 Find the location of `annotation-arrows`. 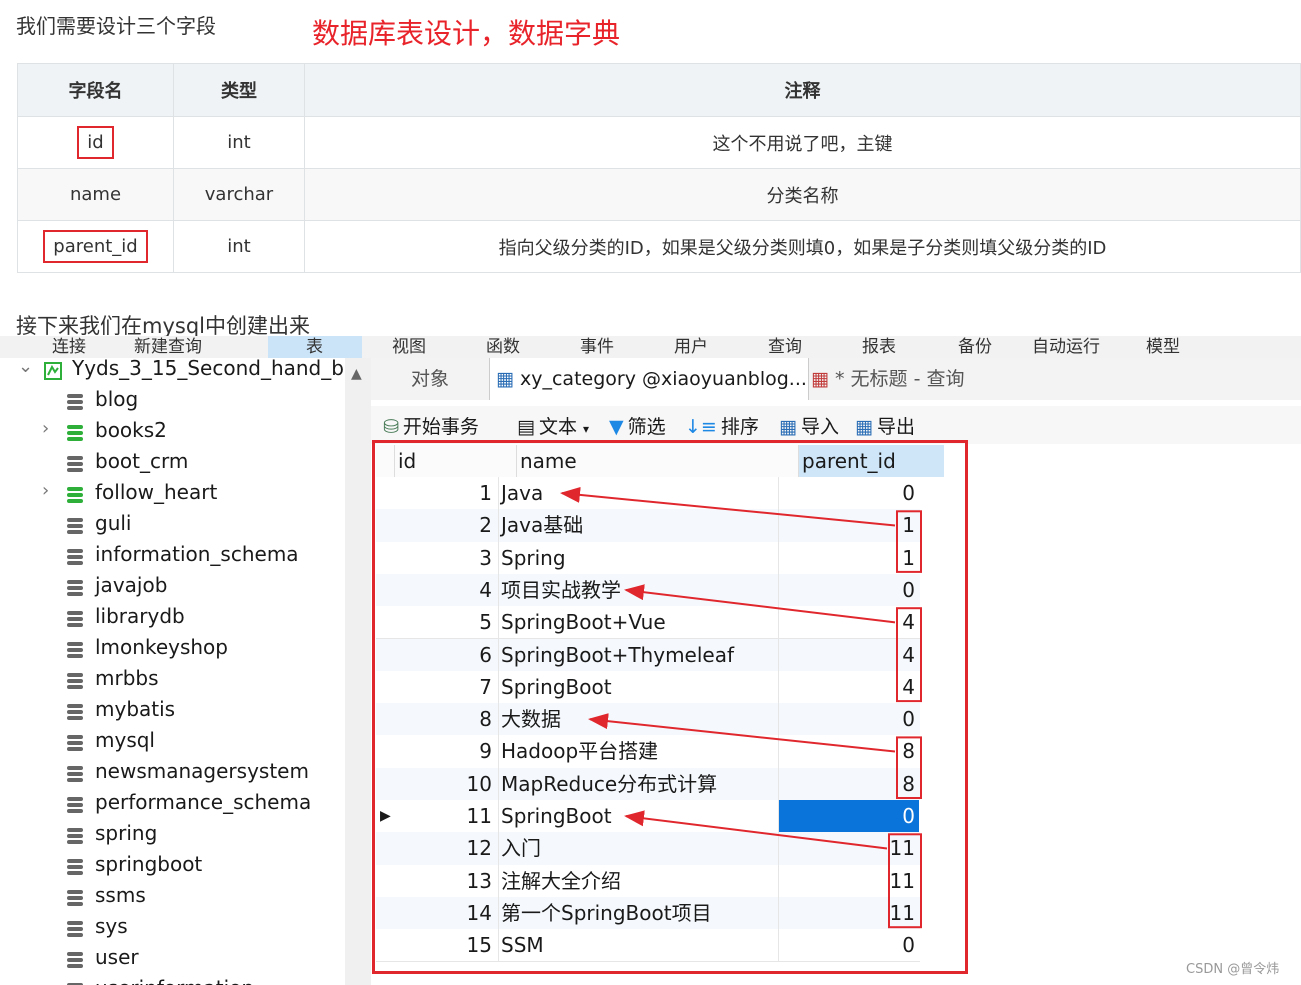

annotation-arrows is located at coordinates (741, 707).